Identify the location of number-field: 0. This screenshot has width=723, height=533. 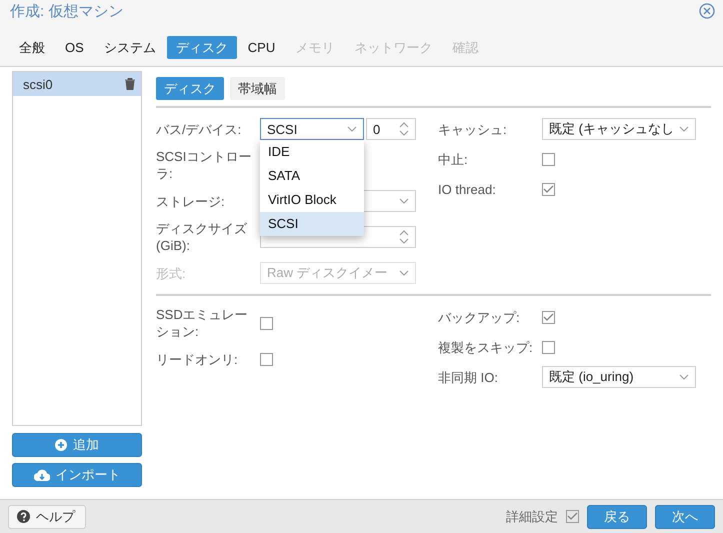
(391, 129).